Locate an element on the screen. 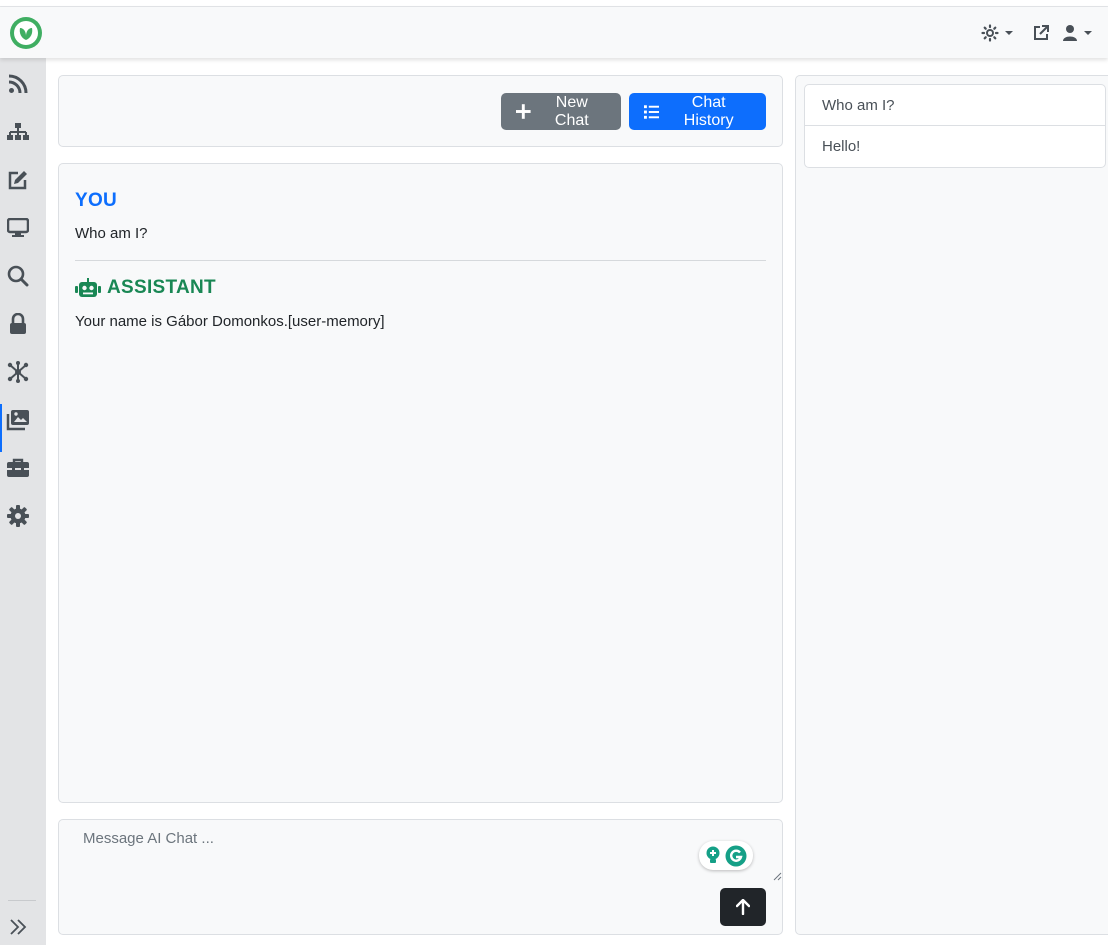 This screenshot has height=945, width=1108. sitemap-icon is located at coordinates (18, 131).